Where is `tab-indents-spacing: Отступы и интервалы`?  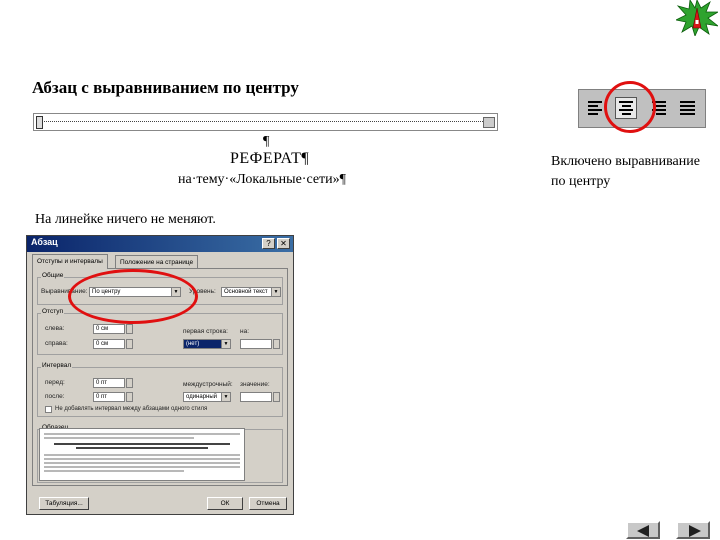 tab-indents-spacing: Отступы и интервалы is located at coordinates (70, 261).